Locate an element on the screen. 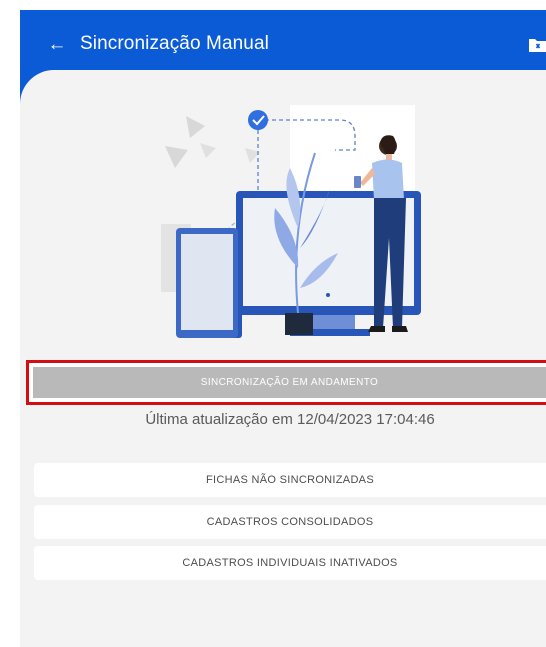 Image resolution: width=546 pixels, height=647 pixels. arrow-left-icon: ← is located at coordinates (57, 45).